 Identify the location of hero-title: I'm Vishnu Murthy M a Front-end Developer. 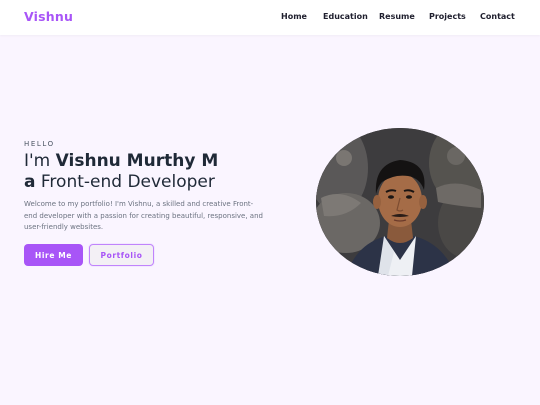
(154, 172).